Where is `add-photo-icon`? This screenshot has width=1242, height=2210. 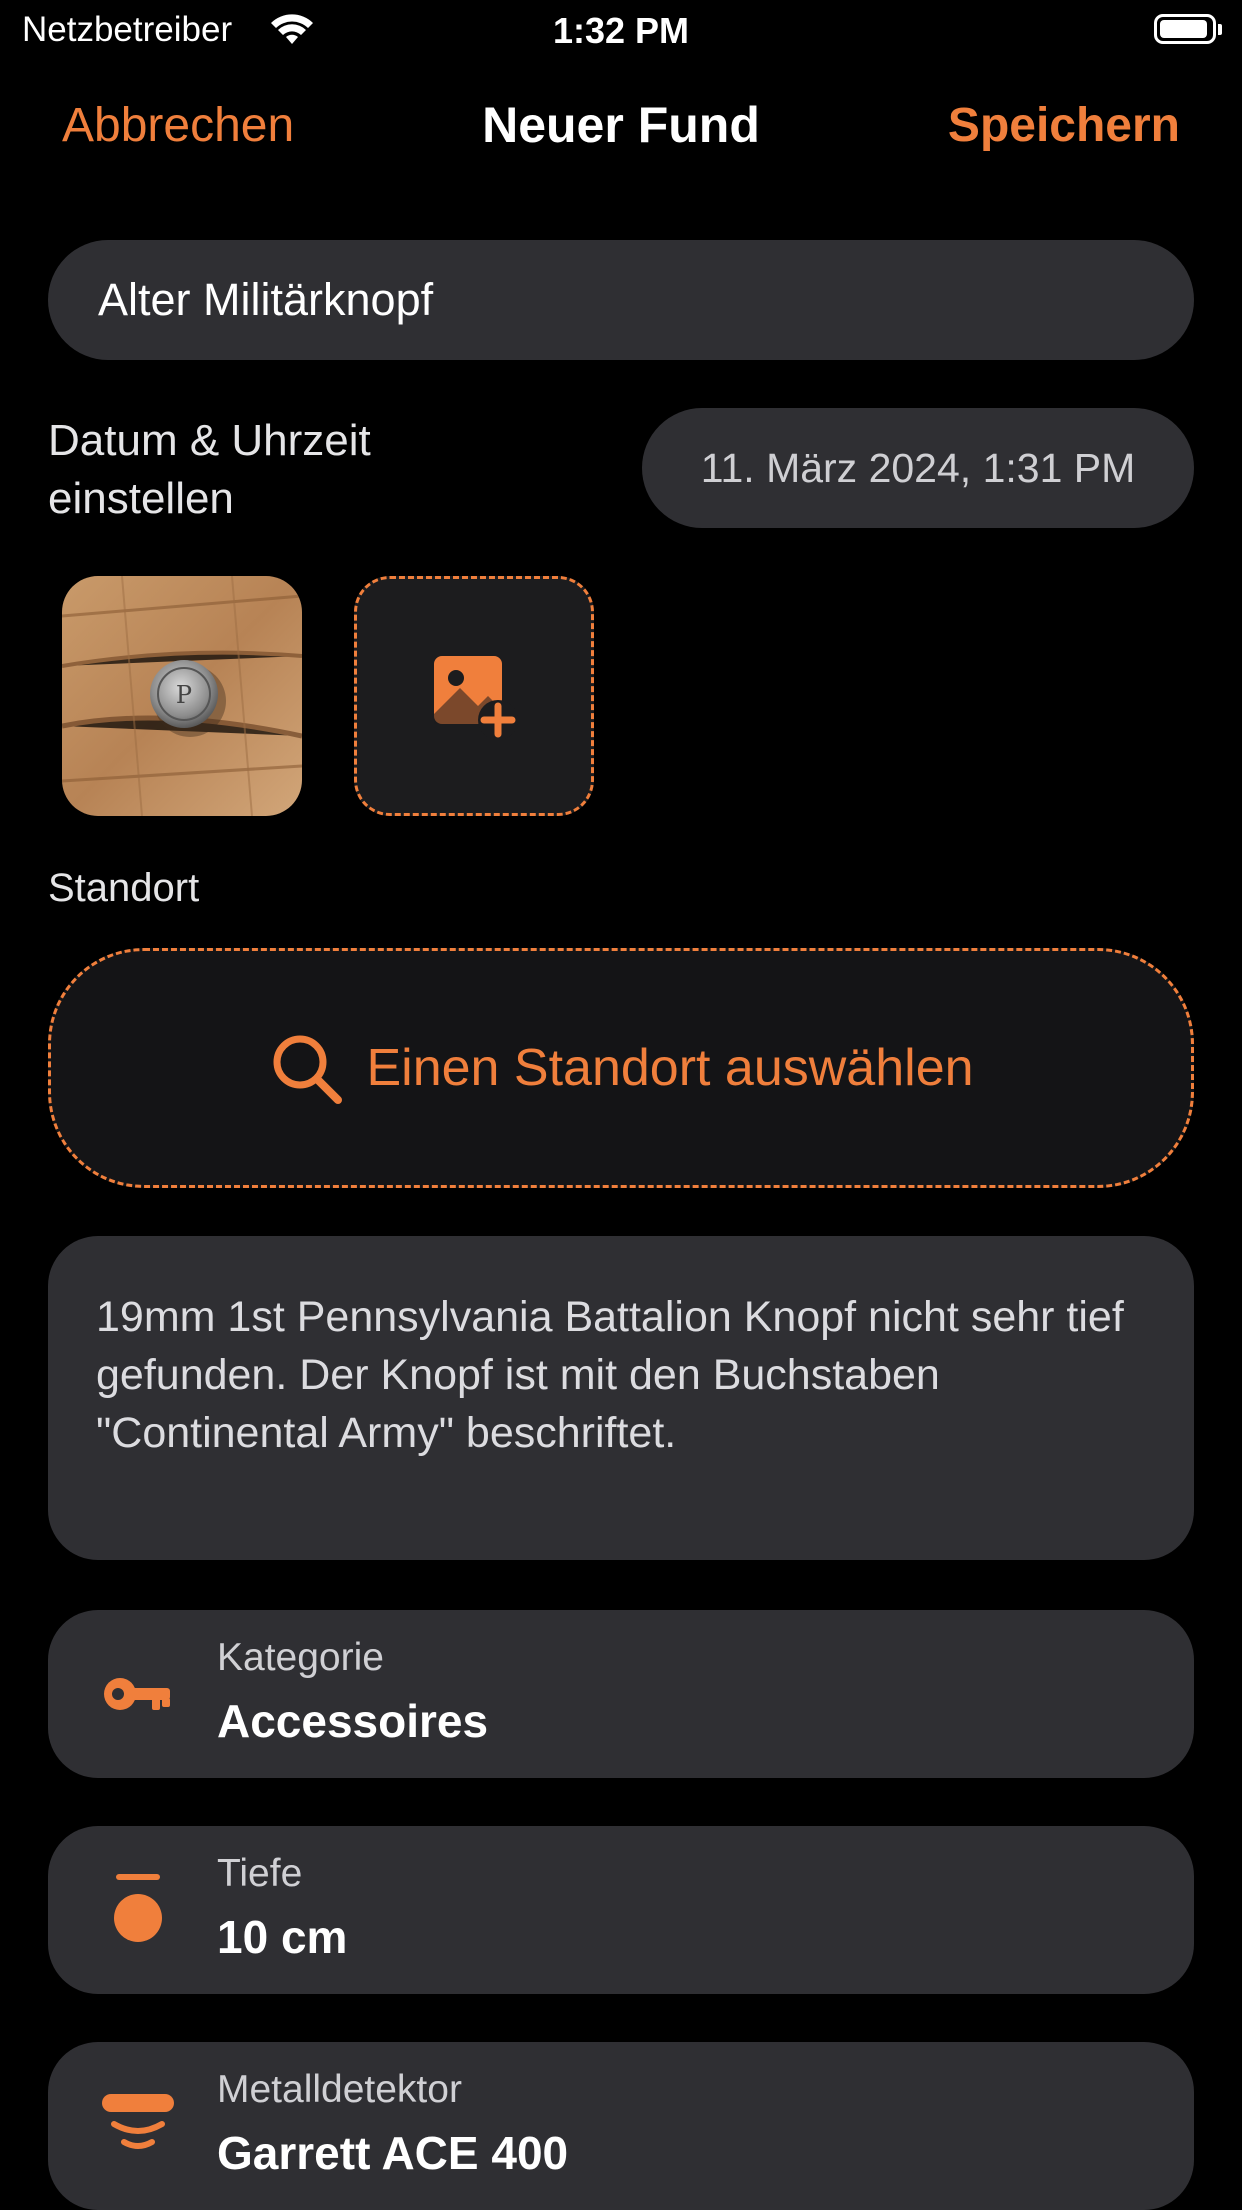 add-photo-icon is located at coordinates (476, 698).